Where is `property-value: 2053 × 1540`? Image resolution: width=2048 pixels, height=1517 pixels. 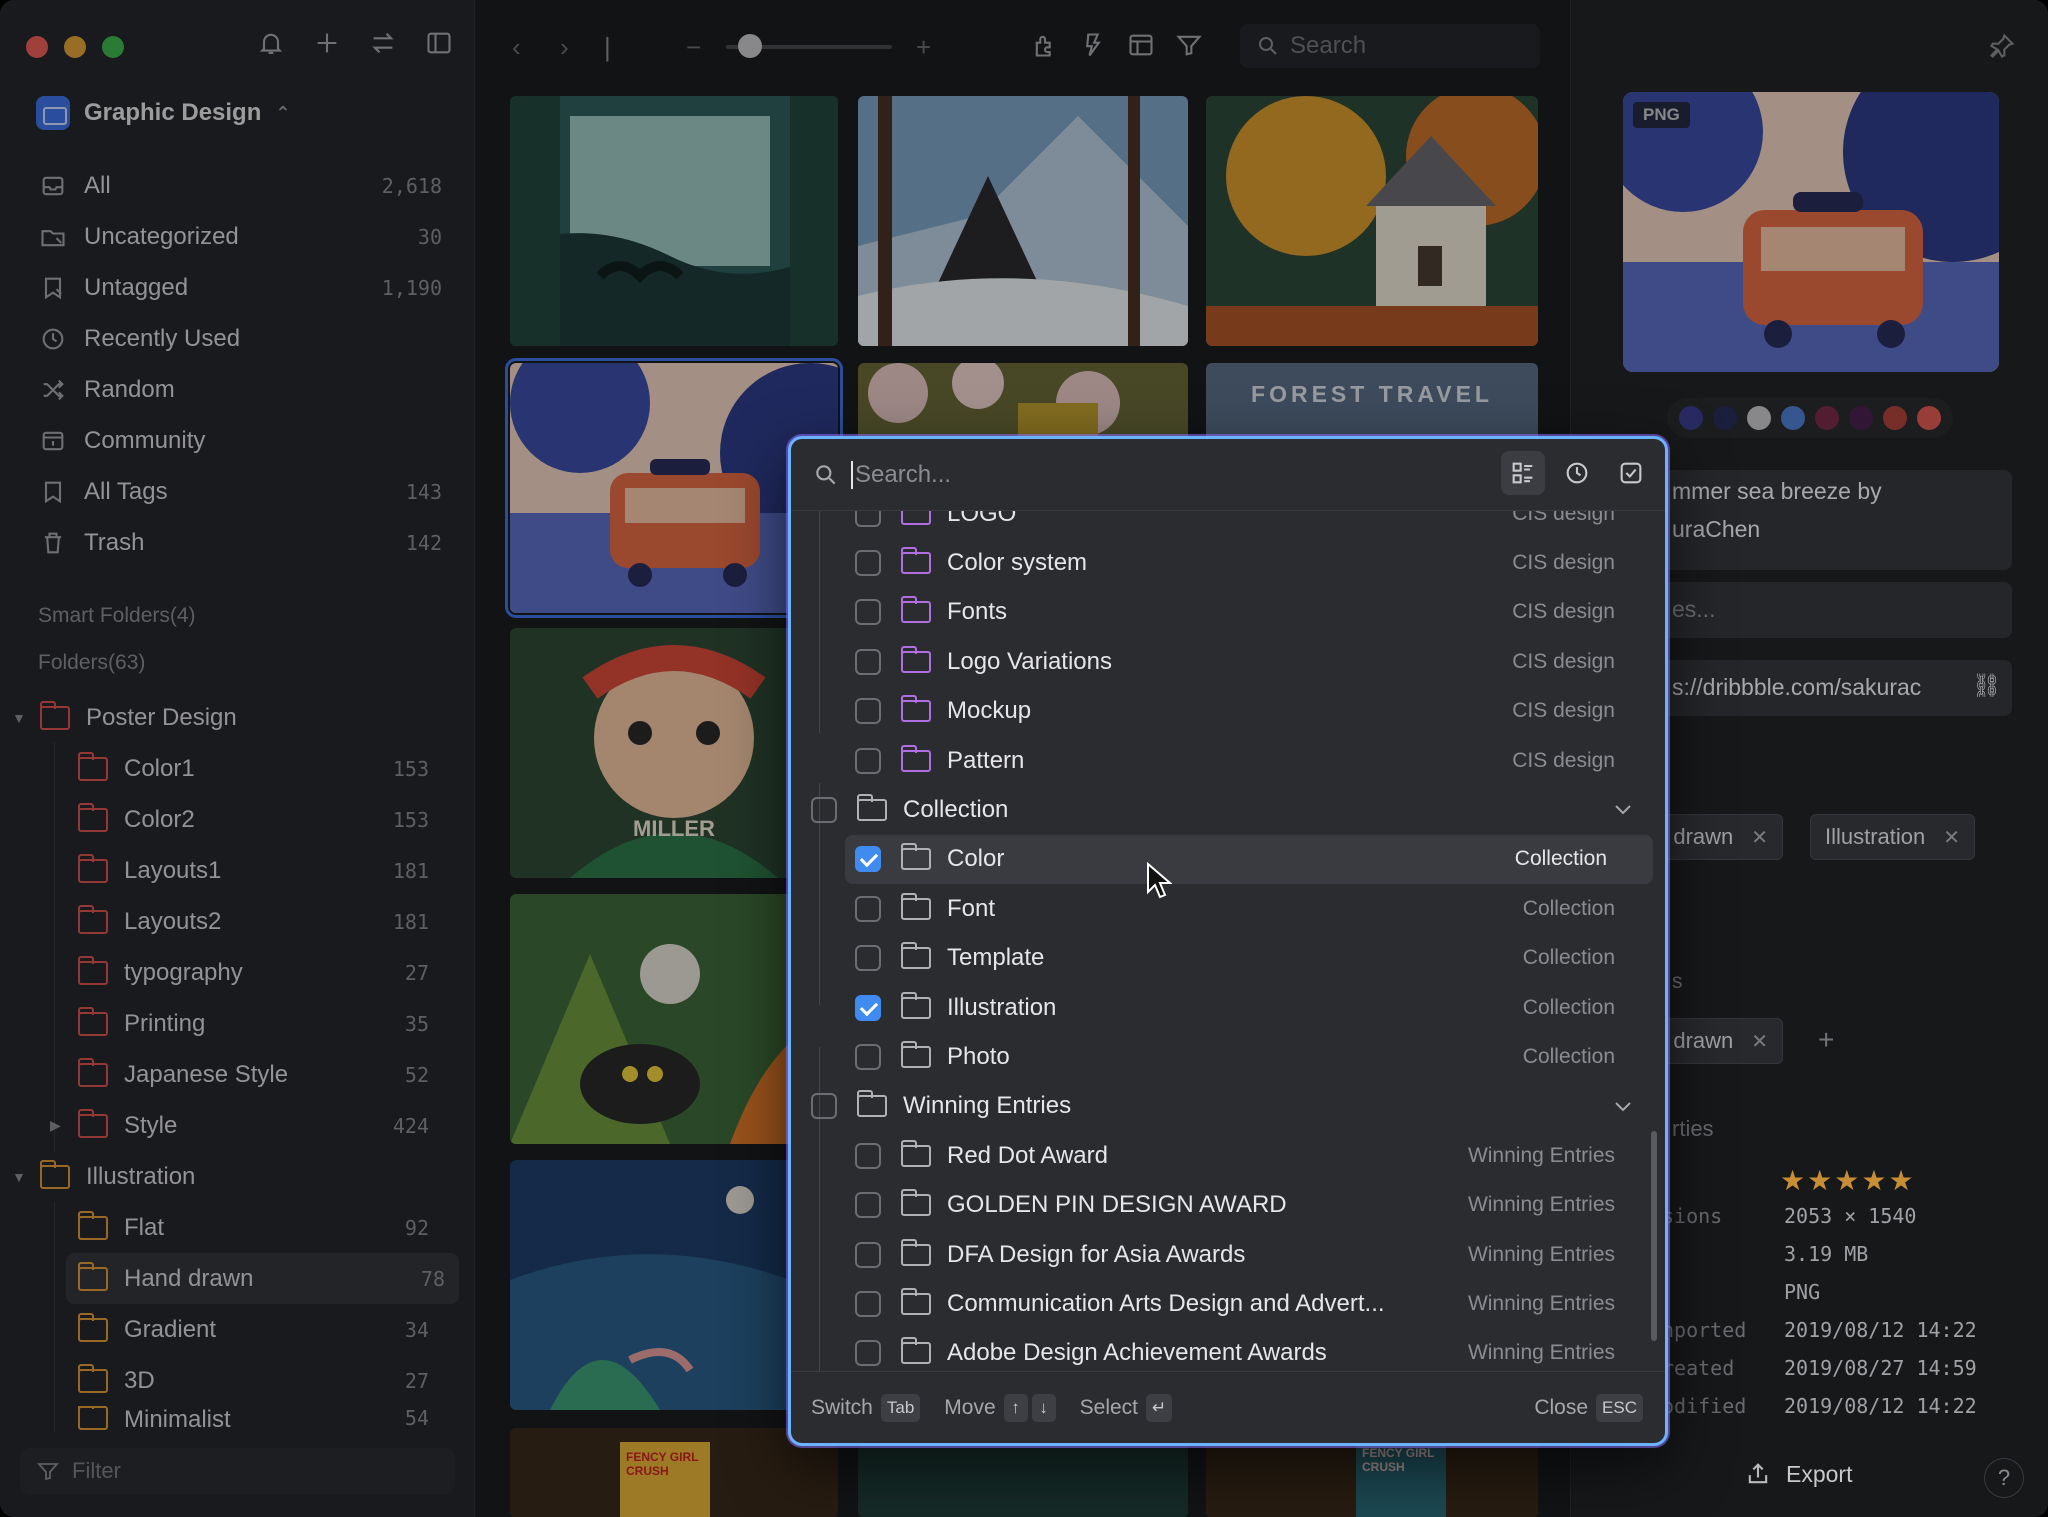
property-value: 2053 × 1540 is located at coordinates (1850, 1216).